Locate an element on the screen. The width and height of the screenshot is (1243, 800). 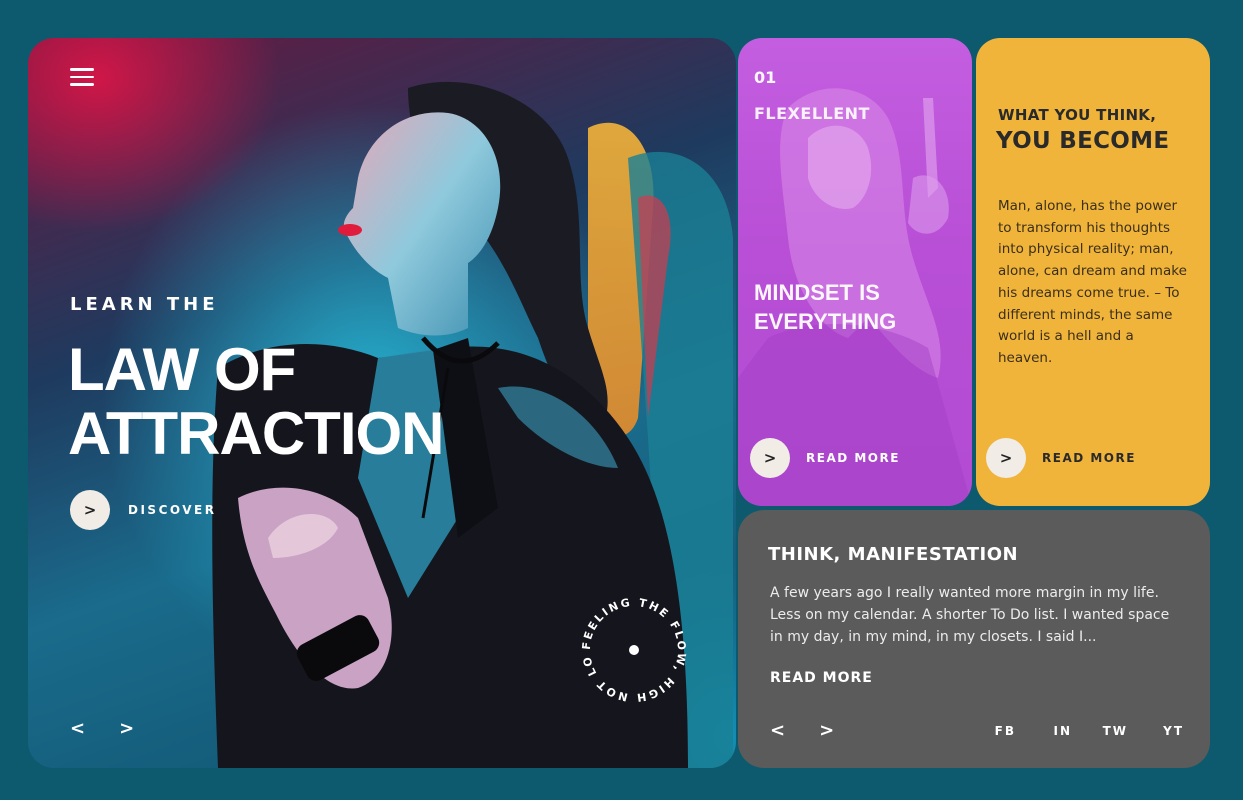
social-links: FB IN TW YT is located at coordinates (1072, 731).